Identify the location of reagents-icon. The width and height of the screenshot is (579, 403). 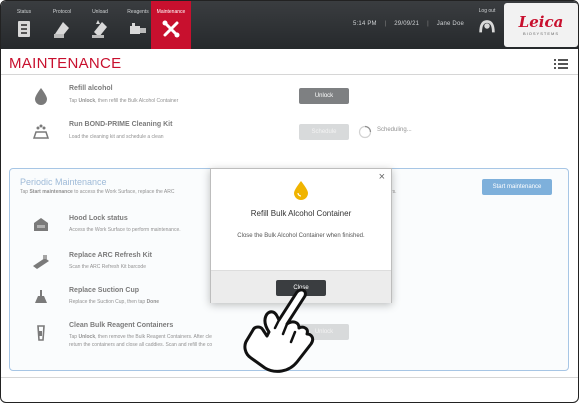
(138, 28).